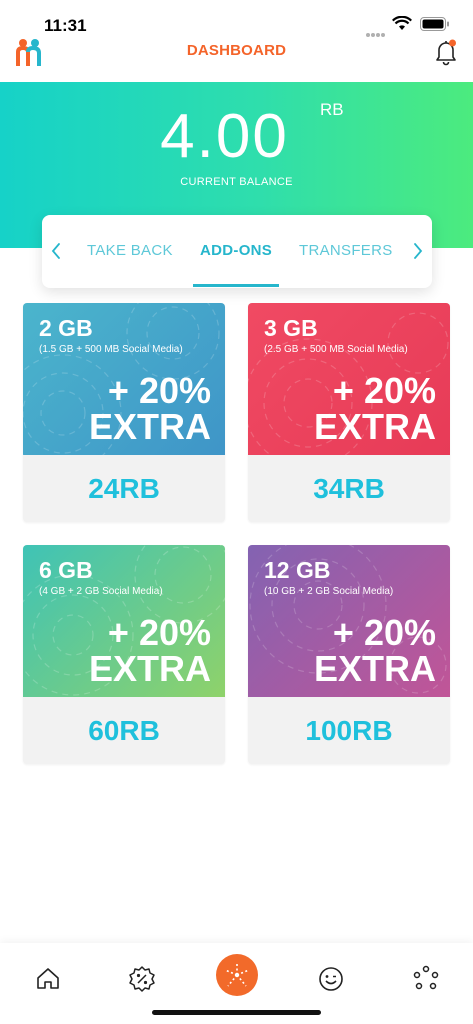  I want to click on card-data-detail: (10 GB + 2 GB Social Media), so click(329, 591).